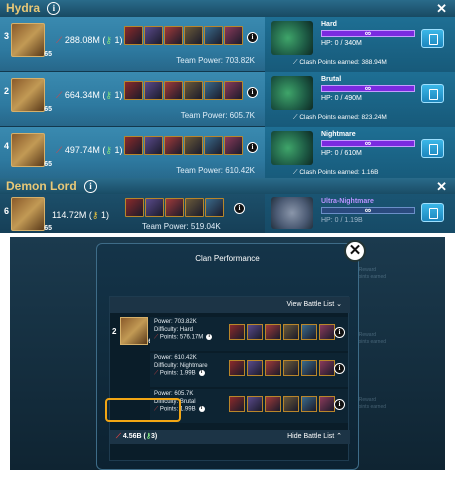  I want to click on total-points: ⟋ 4.56B (⚷3), so click(137, 436).